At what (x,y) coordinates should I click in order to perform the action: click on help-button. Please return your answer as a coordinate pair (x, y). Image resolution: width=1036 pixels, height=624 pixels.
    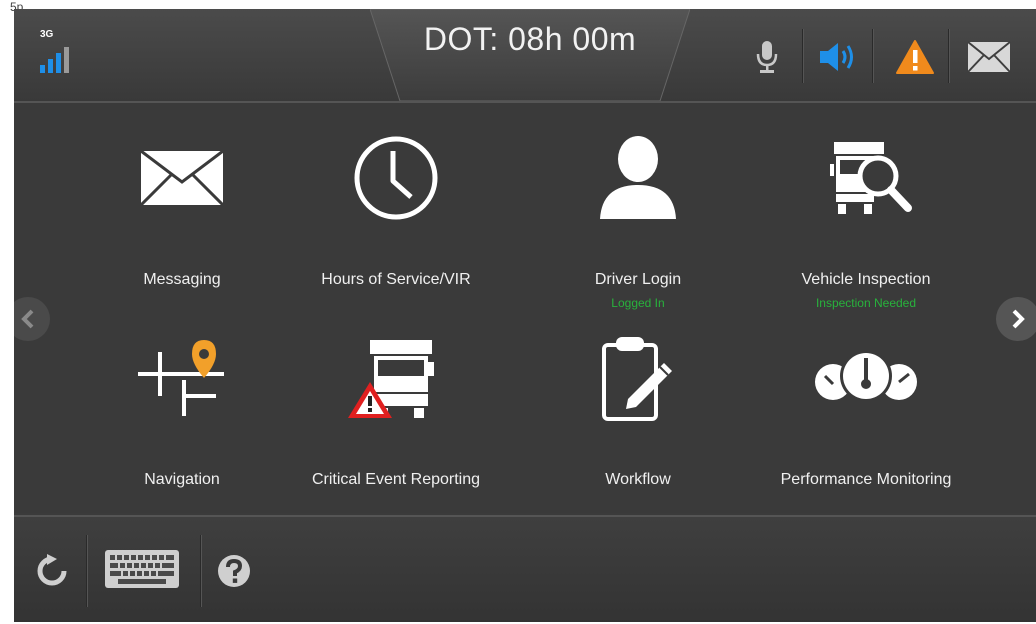
    Looking at the image, I should click on (234, 571).